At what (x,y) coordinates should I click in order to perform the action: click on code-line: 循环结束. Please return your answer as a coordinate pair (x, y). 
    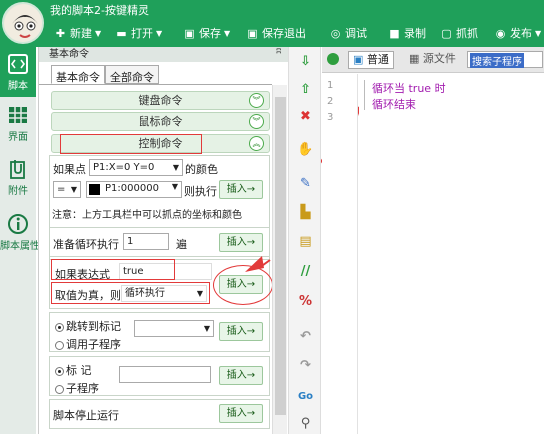
    Looking at the image, I should click on (394, 104).